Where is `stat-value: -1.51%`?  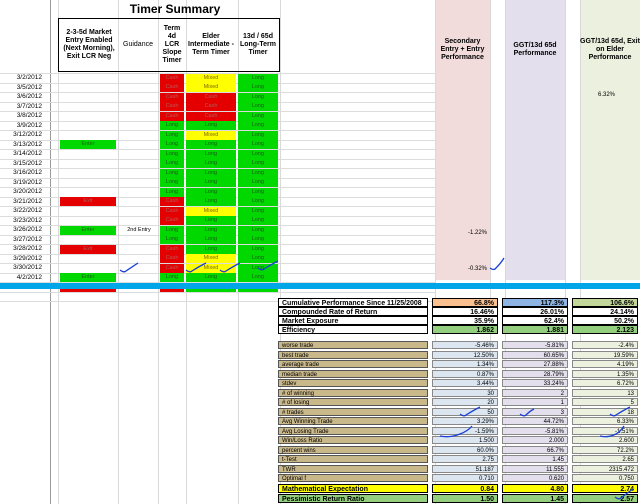 stat-value: -1.51% is located at coordinates (605, 430).